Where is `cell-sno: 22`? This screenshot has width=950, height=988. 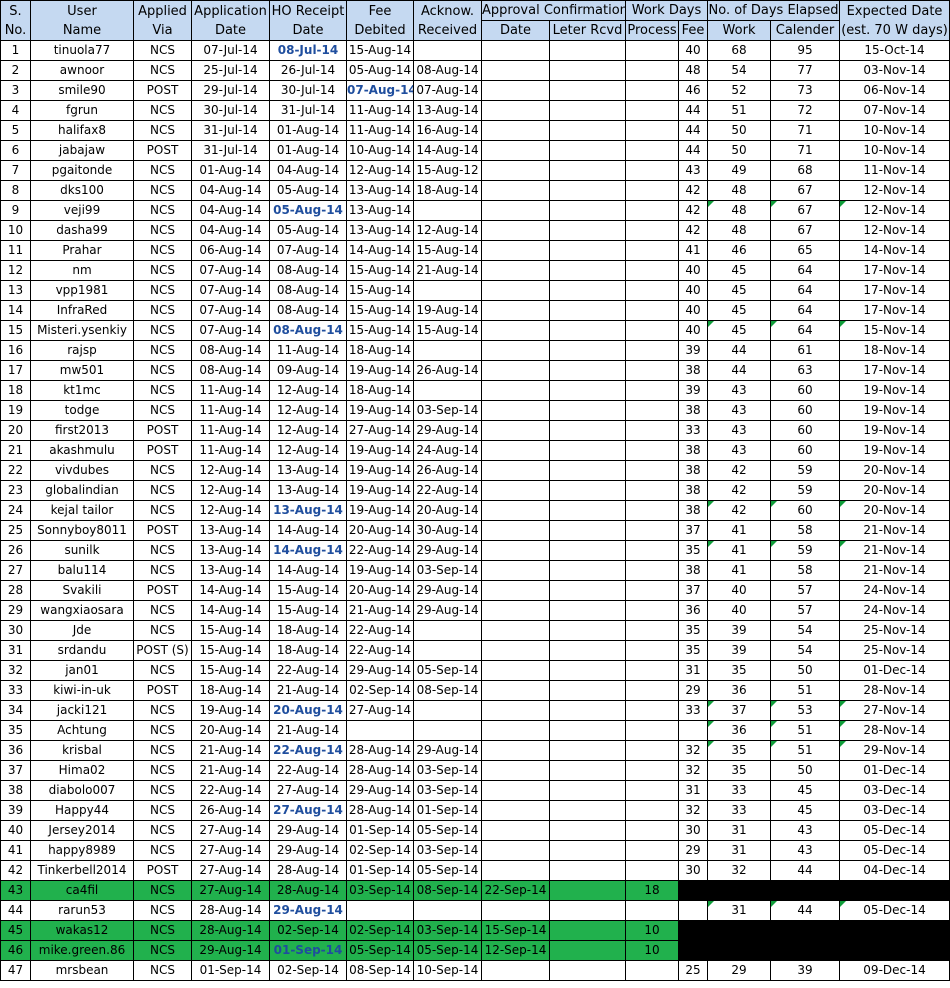
cell-sno: 22 is located at coordinates (15, 470).